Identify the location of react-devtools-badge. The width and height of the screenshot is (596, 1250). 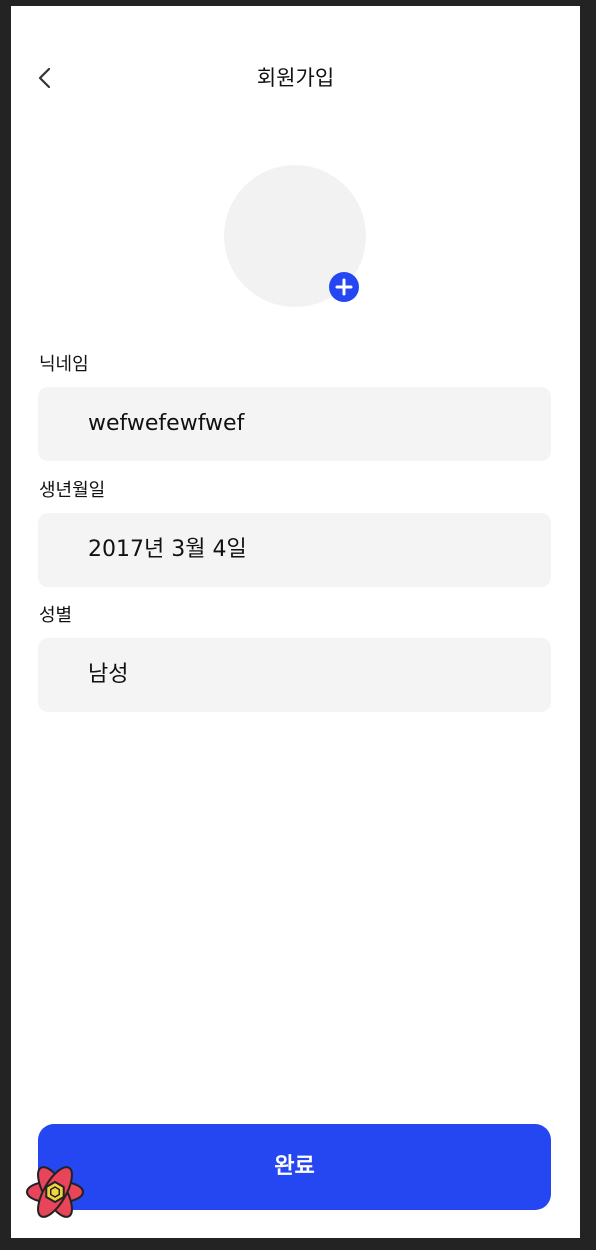
(55, 1192).